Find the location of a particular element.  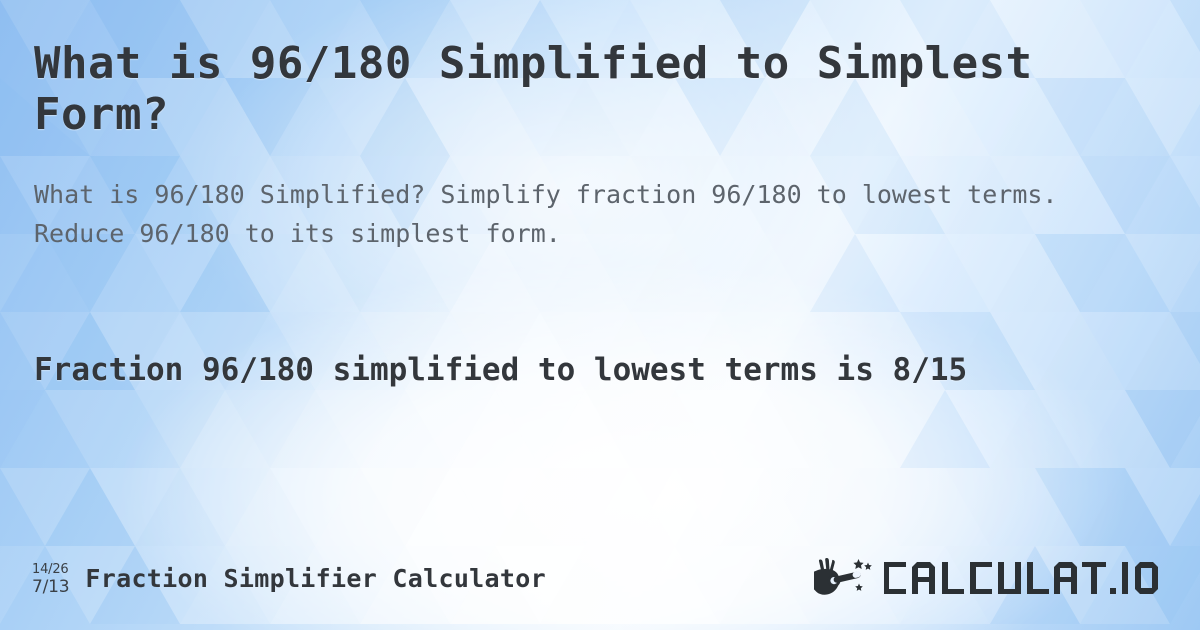

fraction-simplify-icon: 14/26 7/13 is located at coordinates (51, 579).